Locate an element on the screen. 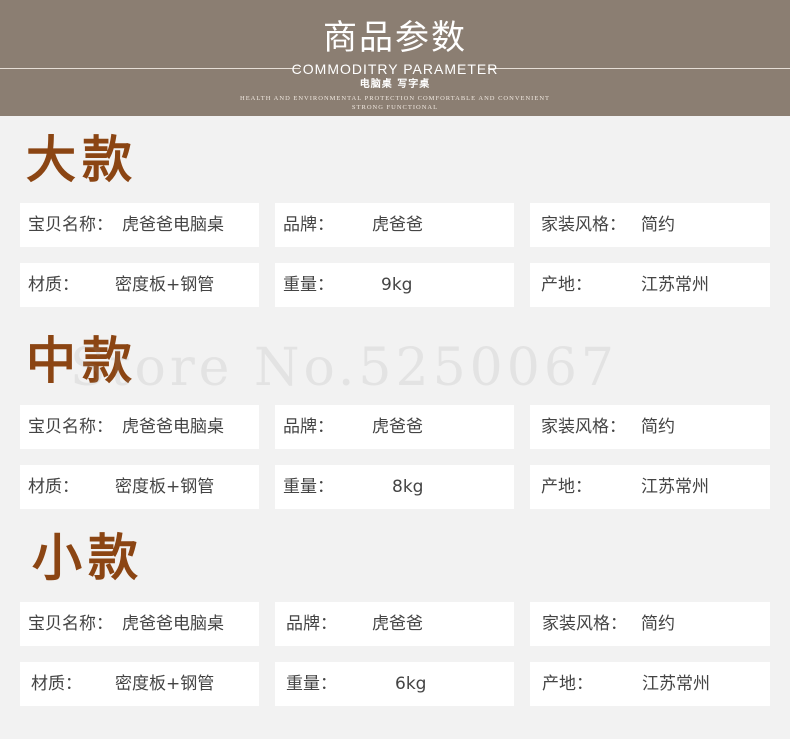 The height and width of the screenshot is (739, 790). page-subtitle-en: COMMODITRY PARAMETER is located at coordinates (395, 69).